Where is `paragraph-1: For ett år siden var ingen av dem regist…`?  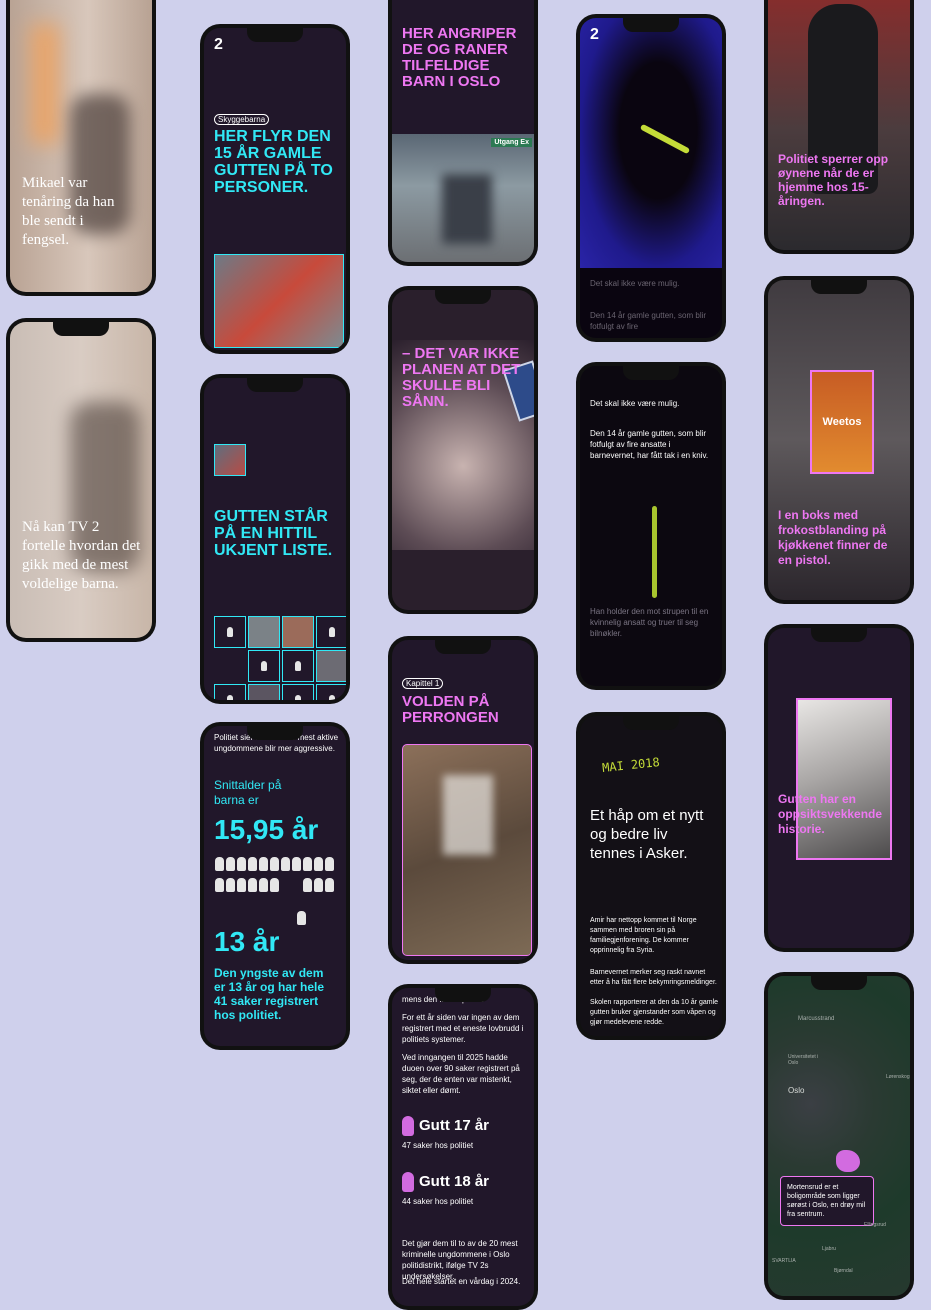
paragraph-1: For ett år siden var ingen av dem regist… is located at coordinates (463, 1028).